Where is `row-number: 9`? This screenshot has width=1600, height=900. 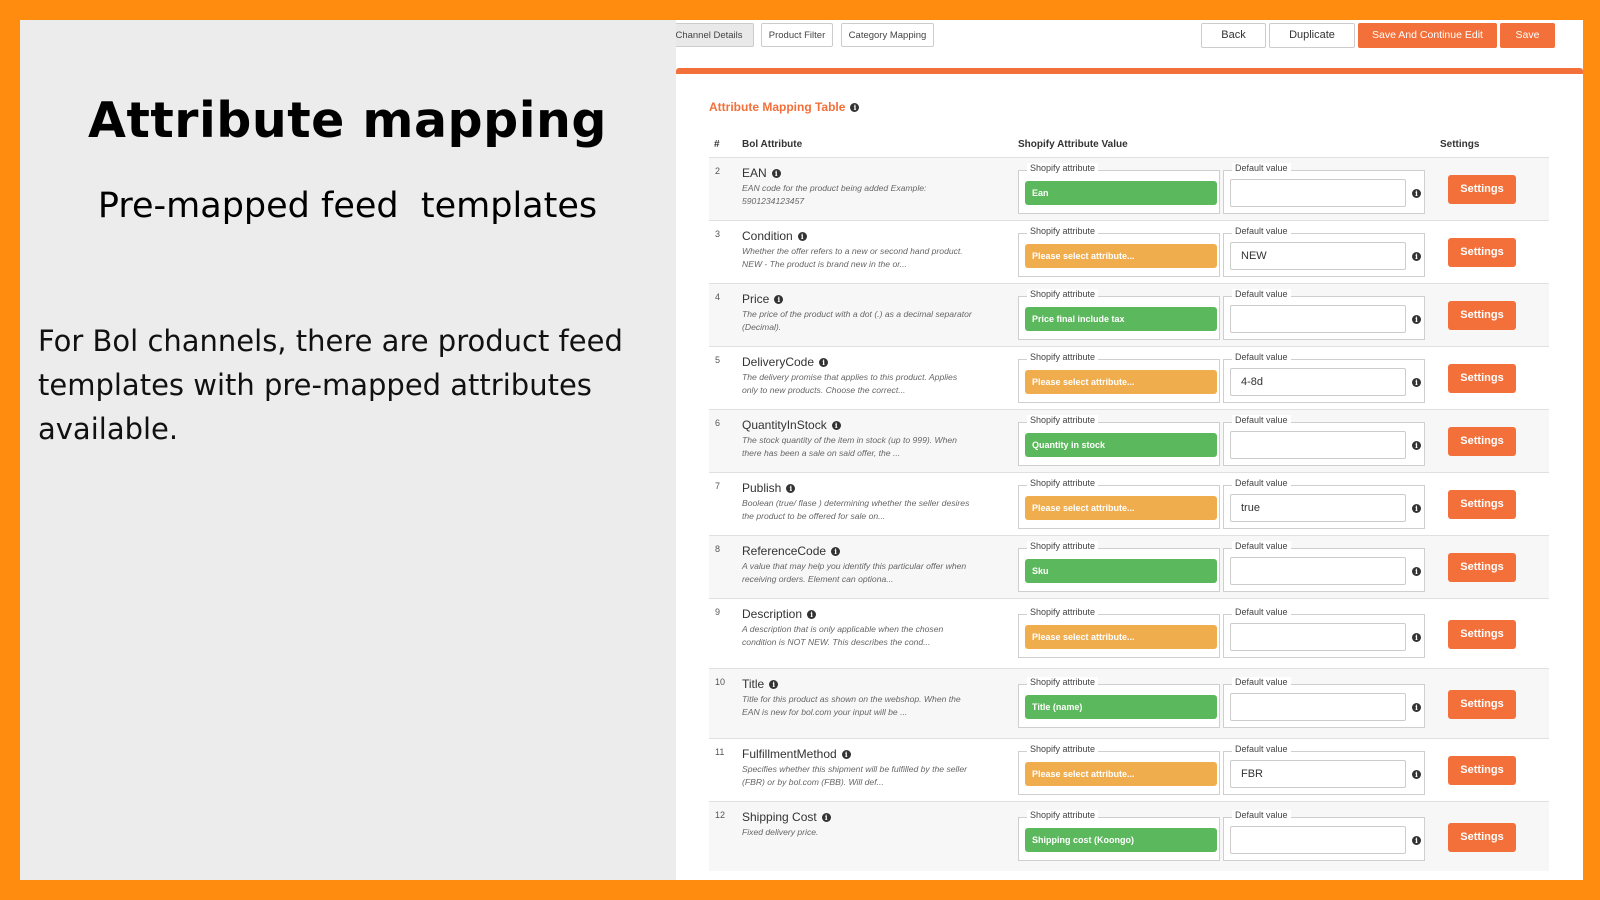 row-number: 9 is located at coordinates (718, 612).